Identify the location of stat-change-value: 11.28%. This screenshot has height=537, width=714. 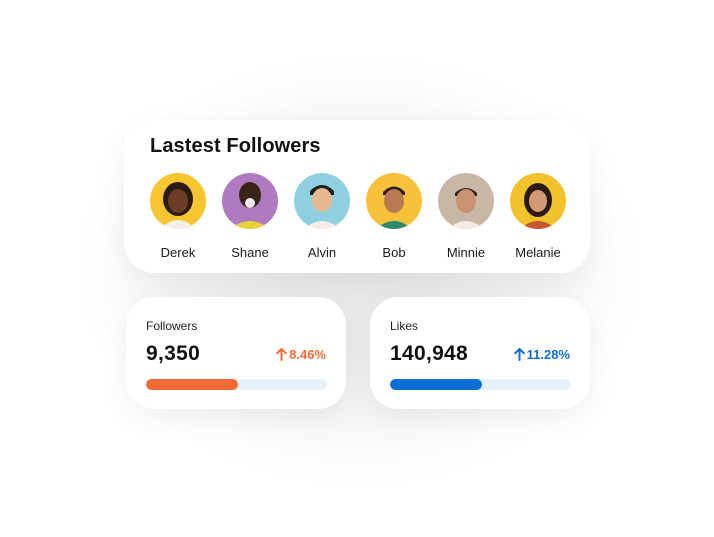
(548, 354).